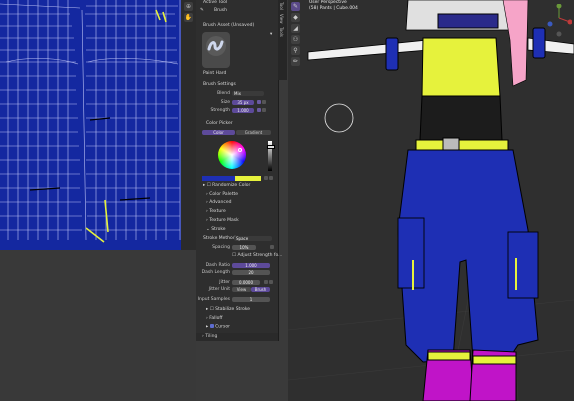 This screenshot has height=401, width=574. I want to click on jitter-unit-view-button: View, so click(241, 289).